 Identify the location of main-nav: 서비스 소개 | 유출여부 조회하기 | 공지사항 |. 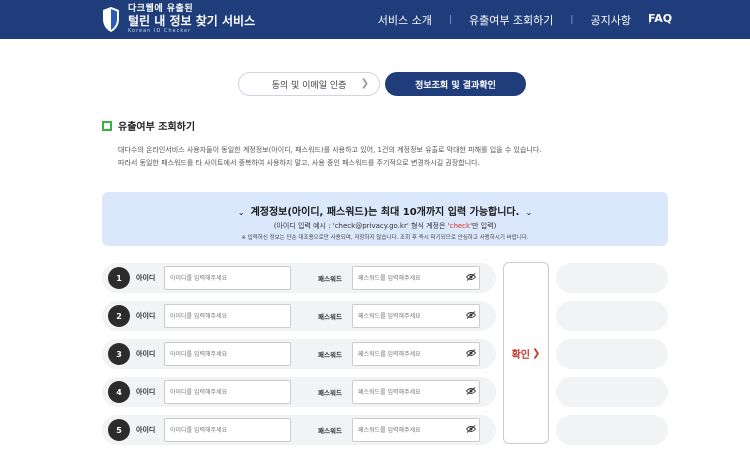
(523, 20).